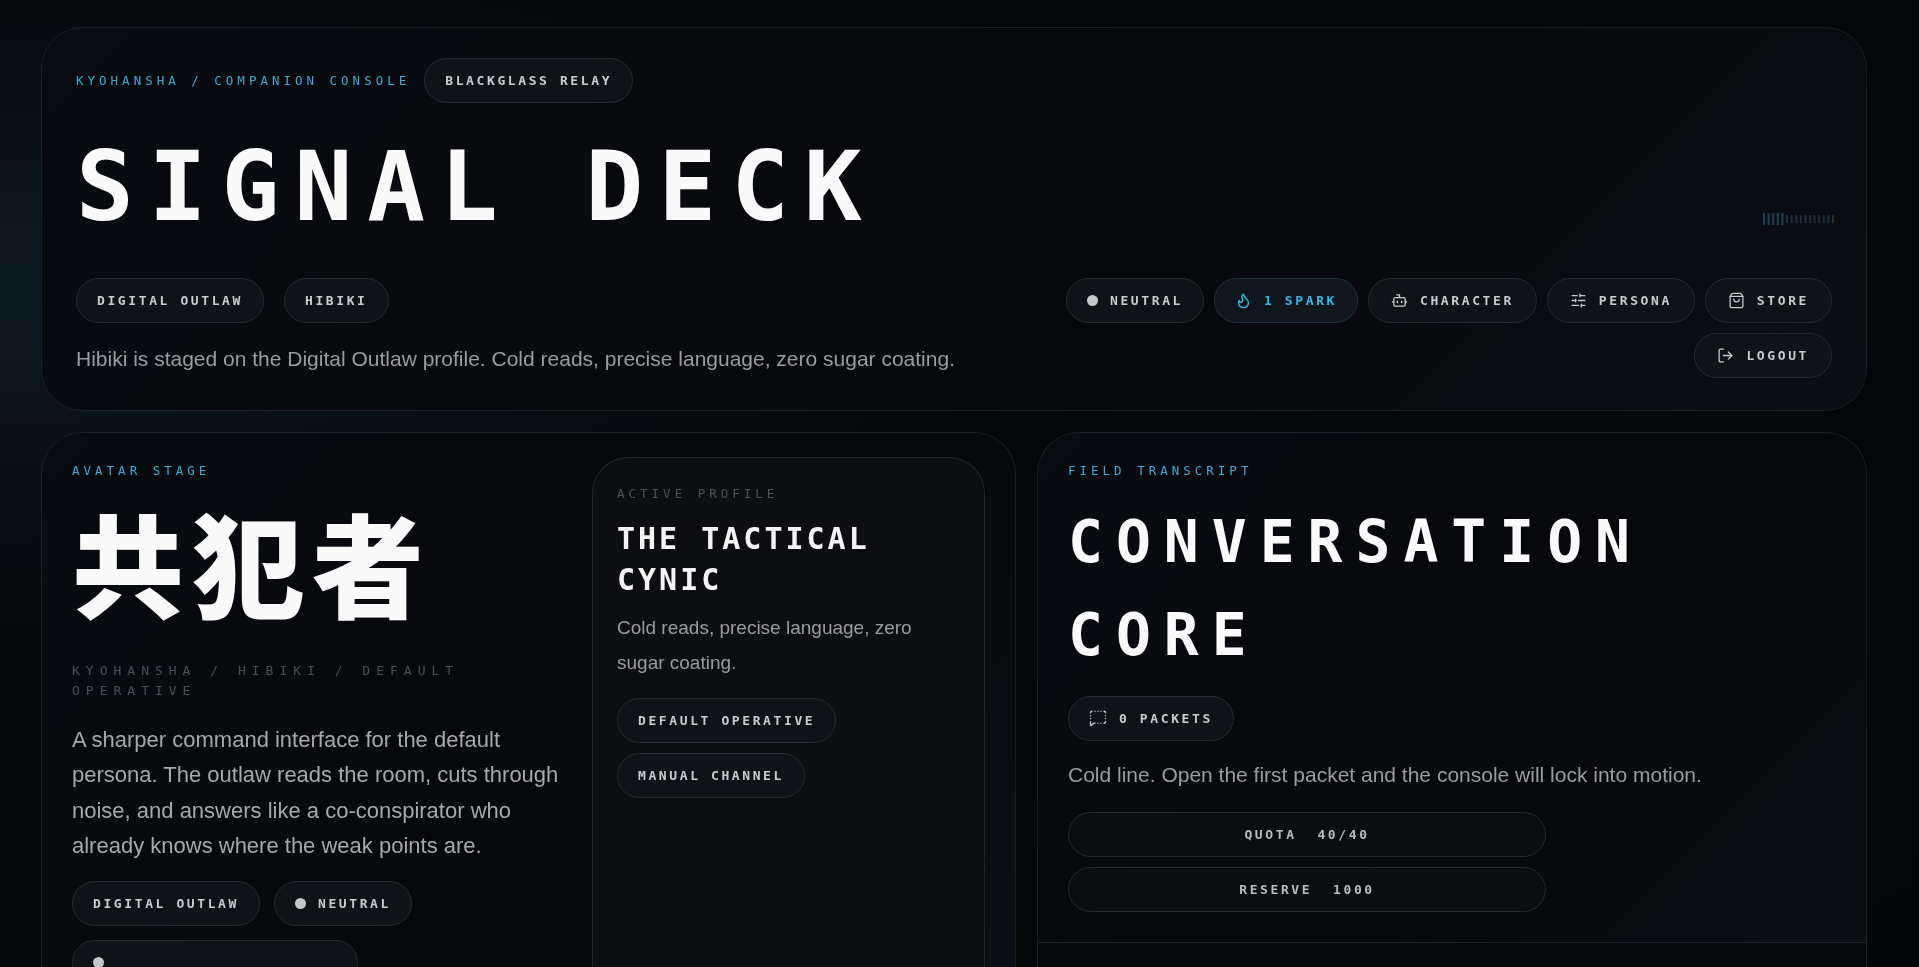 The width and height of the screenshot is (1919, 967). I want to click on tag-pill: DEFAULT OPERATIVE, so click(727, 721).